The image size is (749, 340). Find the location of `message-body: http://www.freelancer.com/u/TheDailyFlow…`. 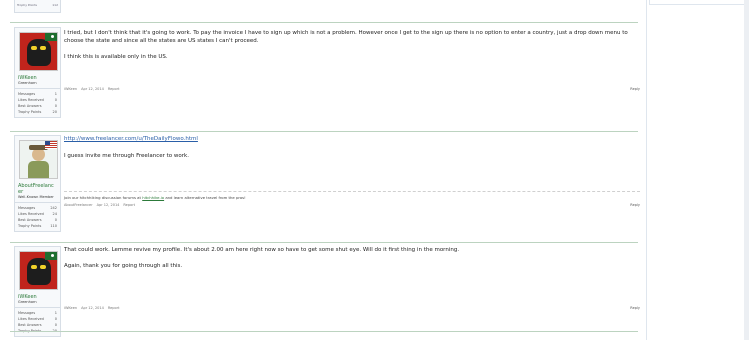

message-body: http://www.freelancer.com/u/TheDailyFlow… is located at coordinates (349, 151).